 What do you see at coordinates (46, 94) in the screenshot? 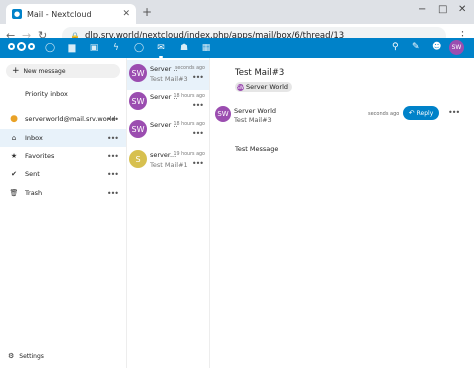
I see `sidebar-item-label: Priority inbox` at bounding box center [46, 94].